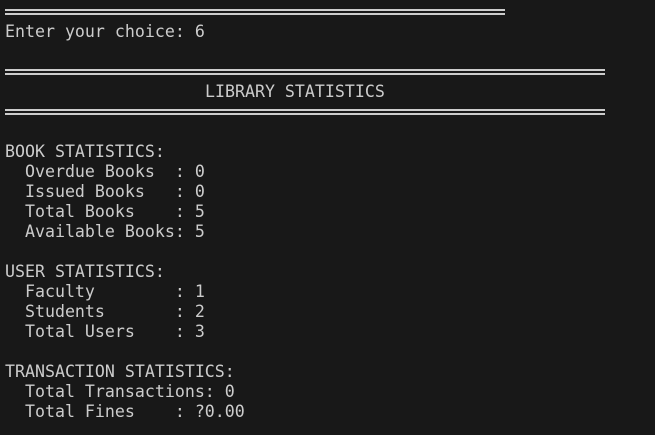 The image size is (655, 435). I want to click on separator-line, so click(255, 12).